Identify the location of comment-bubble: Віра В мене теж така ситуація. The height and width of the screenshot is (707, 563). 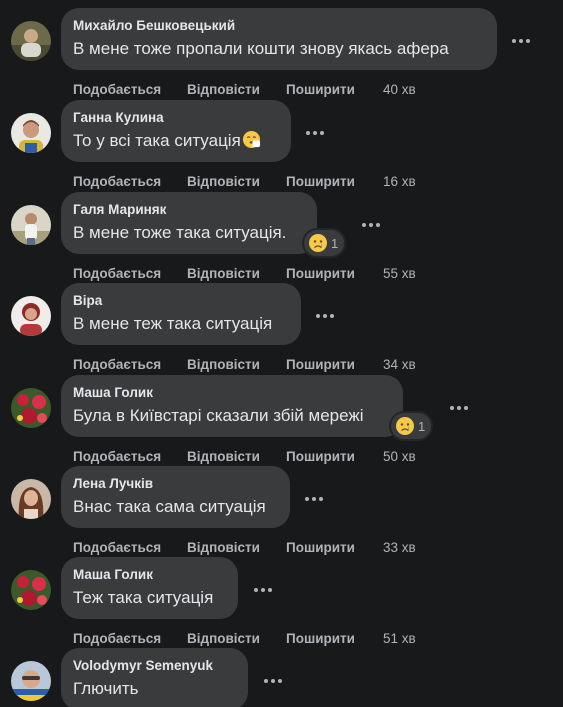
(181, 314).